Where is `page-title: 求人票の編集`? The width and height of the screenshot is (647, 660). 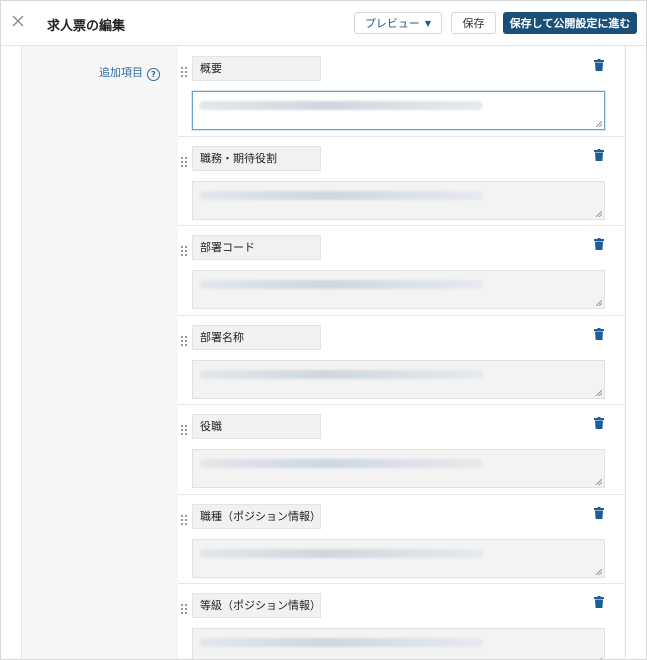
page-title: 求人票の編集 is located at coordinates (86, 26).